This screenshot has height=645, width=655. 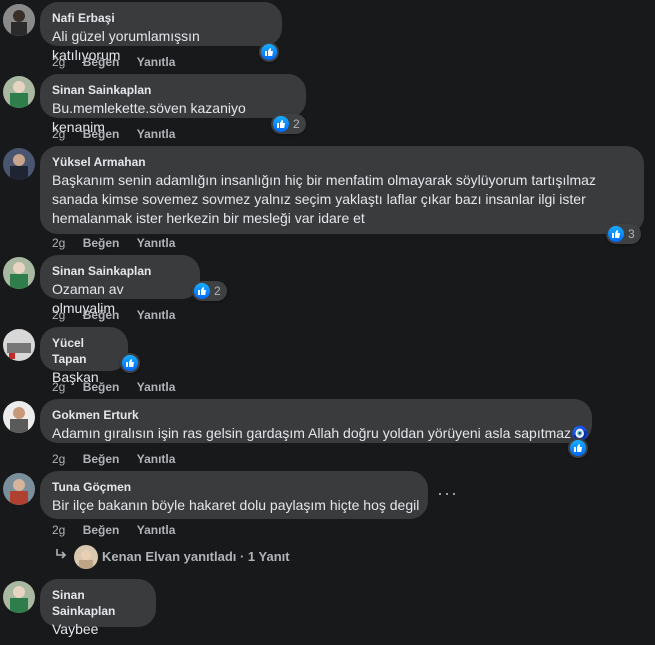 What do you see at coordinates (234, 487) in the screenshot?
I see `comment-author: Tuna Göçmen` at bounding box center [234, 487].